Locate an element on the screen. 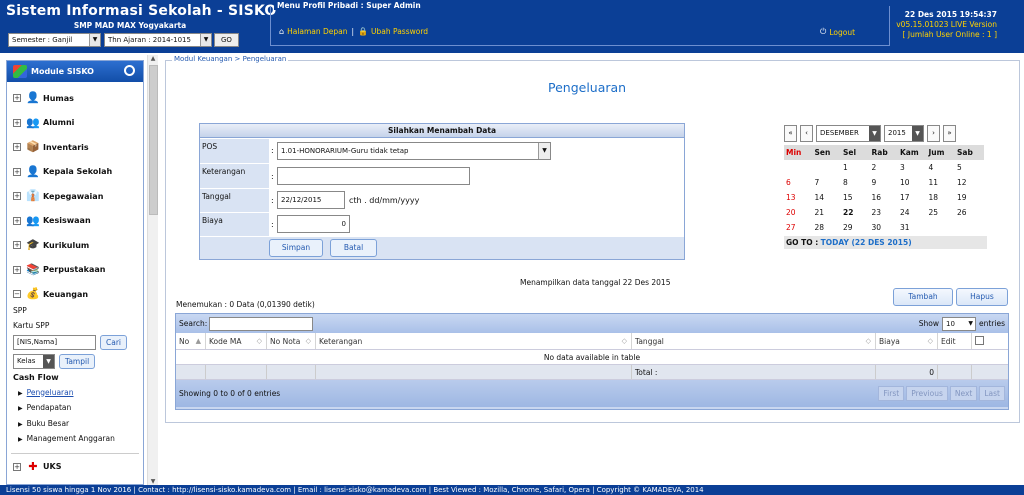  calendar-day: 1 is located at coordinates (855, 167).